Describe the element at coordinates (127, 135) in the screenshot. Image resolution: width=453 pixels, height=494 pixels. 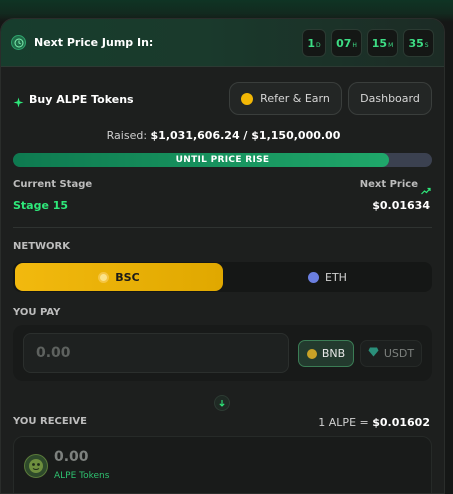
I see `raised-prefix: Raised:` at that location.